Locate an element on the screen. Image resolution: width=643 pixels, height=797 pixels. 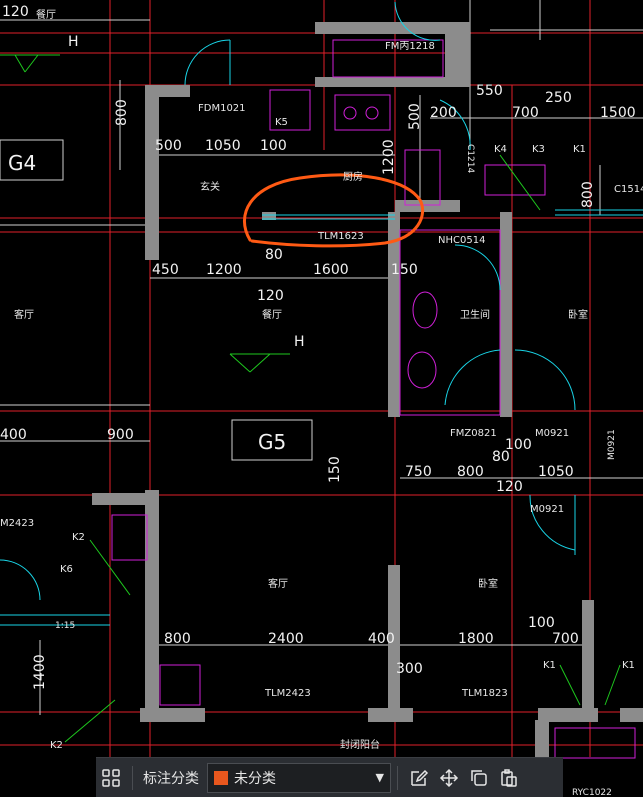
dim-text: 250 is located at coordinates (558, 98).